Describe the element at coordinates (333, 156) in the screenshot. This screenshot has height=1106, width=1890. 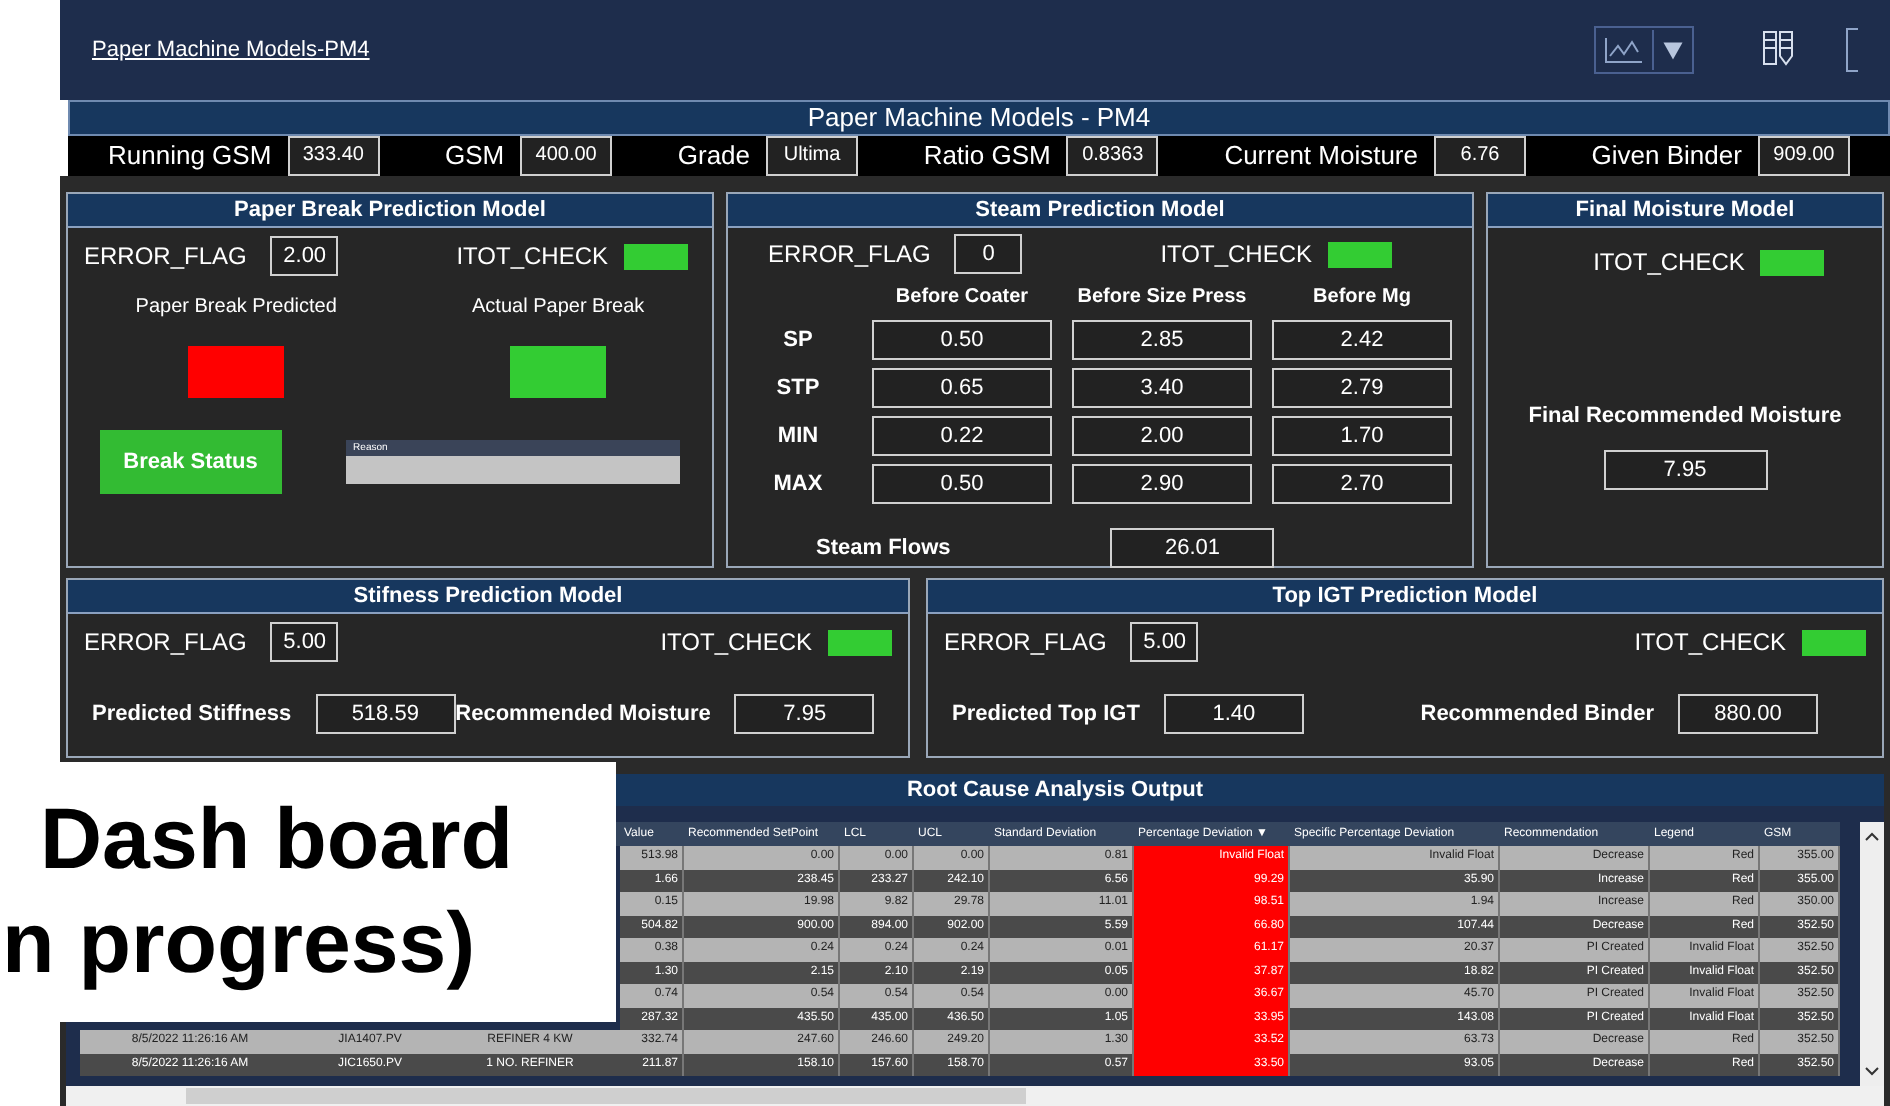
I see `value-field: 333.40` at that location.